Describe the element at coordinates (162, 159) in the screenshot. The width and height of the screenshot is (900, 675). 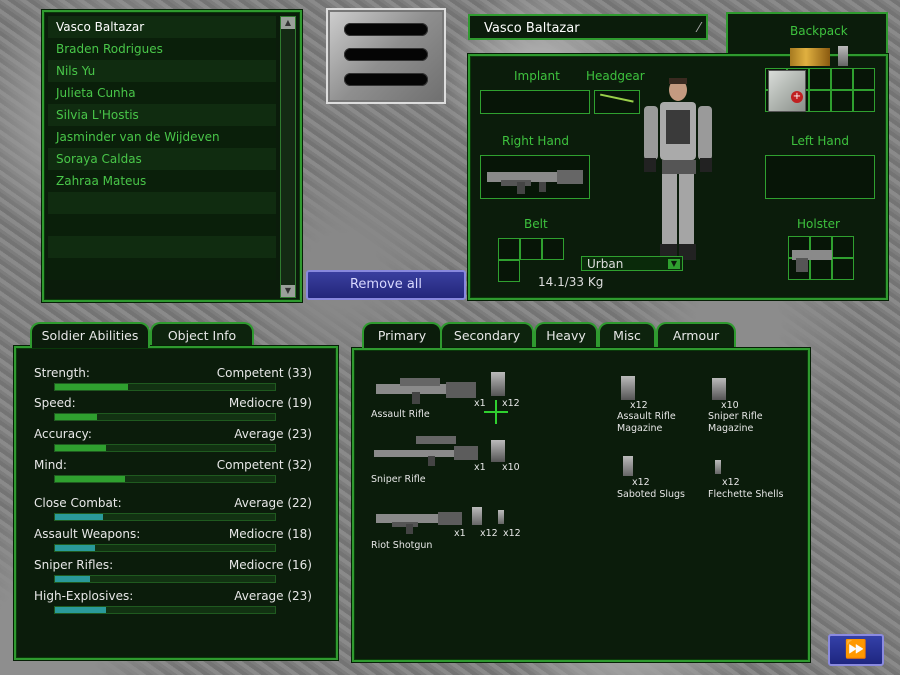
I see `soldier-list-item: Soraya Caldas` at that location.